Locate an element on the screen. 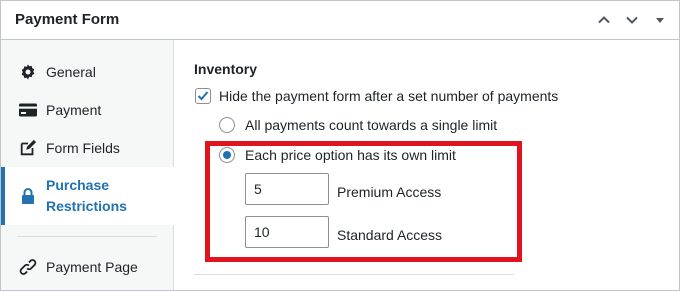  sidebar-item-label: Purchase Restrictions is located at coordinates (86, 196).